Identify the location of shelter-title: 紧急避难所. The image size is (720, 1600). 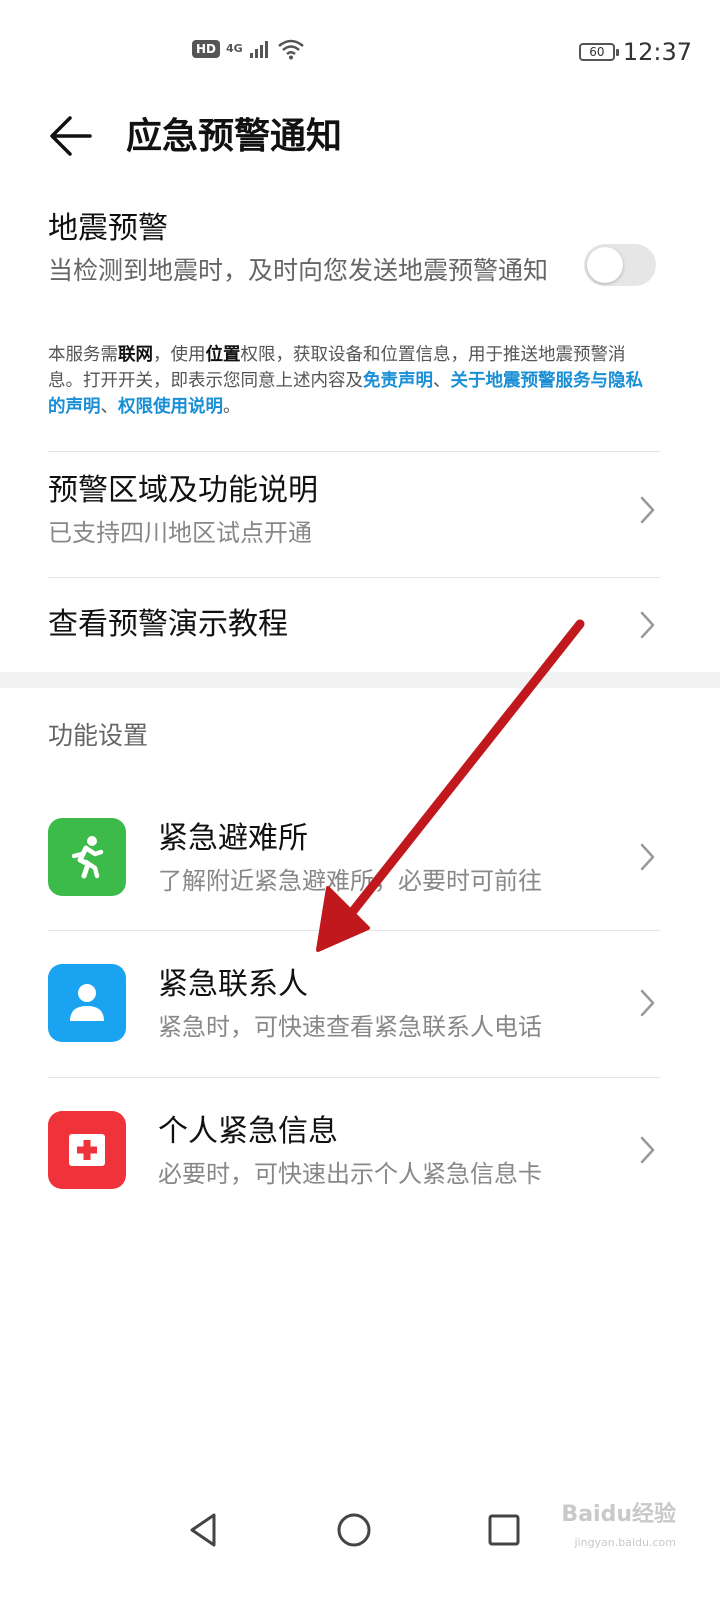
(233, 838).